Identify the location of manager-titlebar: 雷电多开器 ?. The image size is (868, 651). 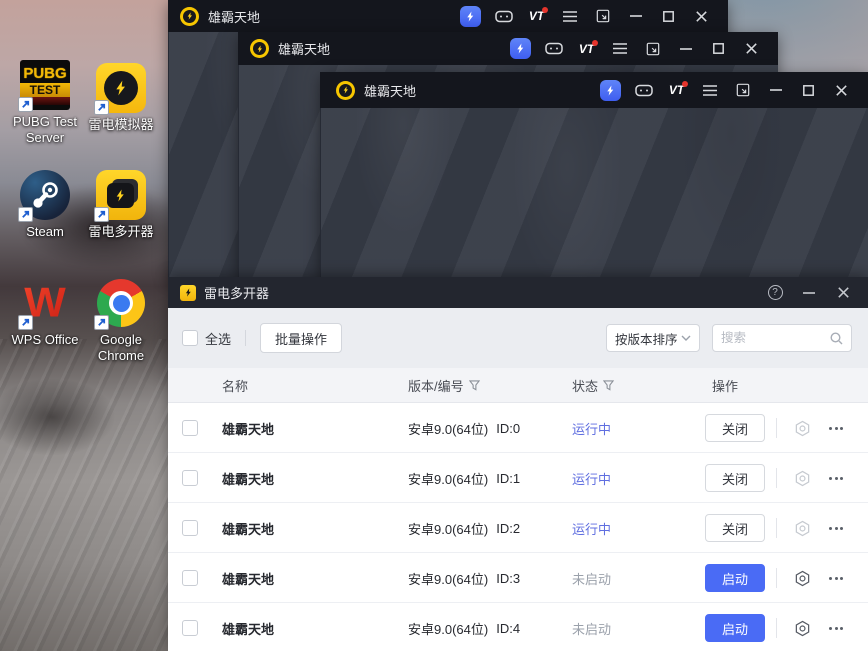
(518, 292).